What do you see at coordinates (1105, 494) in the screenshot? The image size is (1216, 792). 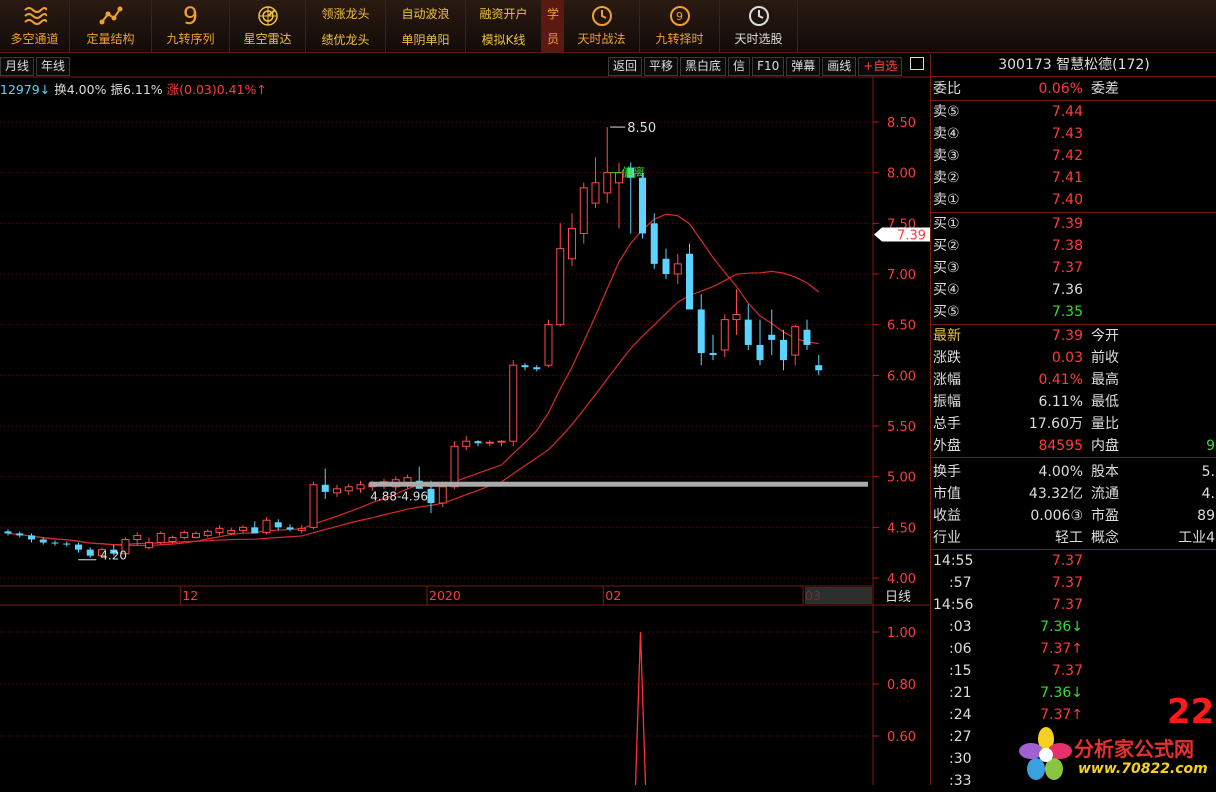 I see `stat-label-2: 流通` at bounding box center [1105, 494].